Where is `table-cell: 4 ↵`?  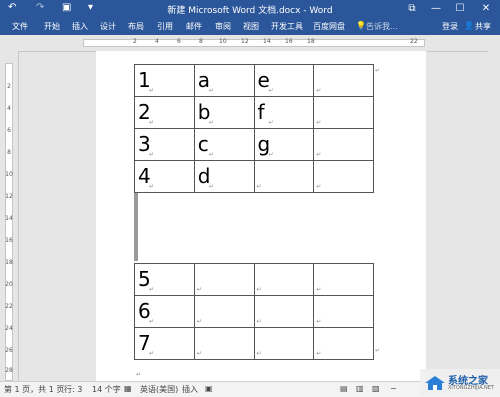
table-cell: 4 ↵ is located at coordinates (164, 176).